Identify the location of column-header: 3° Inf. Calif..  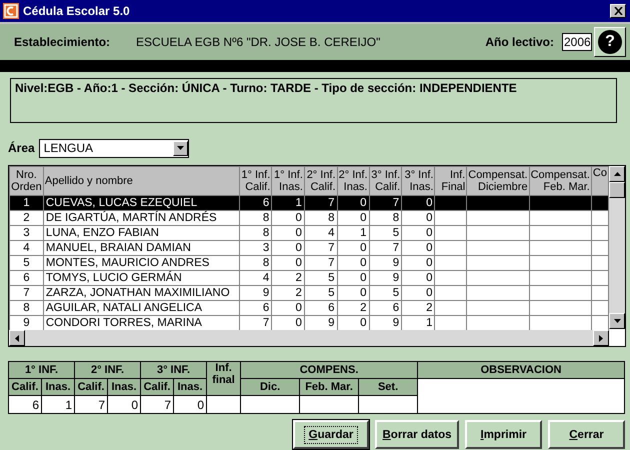
(385, 181).